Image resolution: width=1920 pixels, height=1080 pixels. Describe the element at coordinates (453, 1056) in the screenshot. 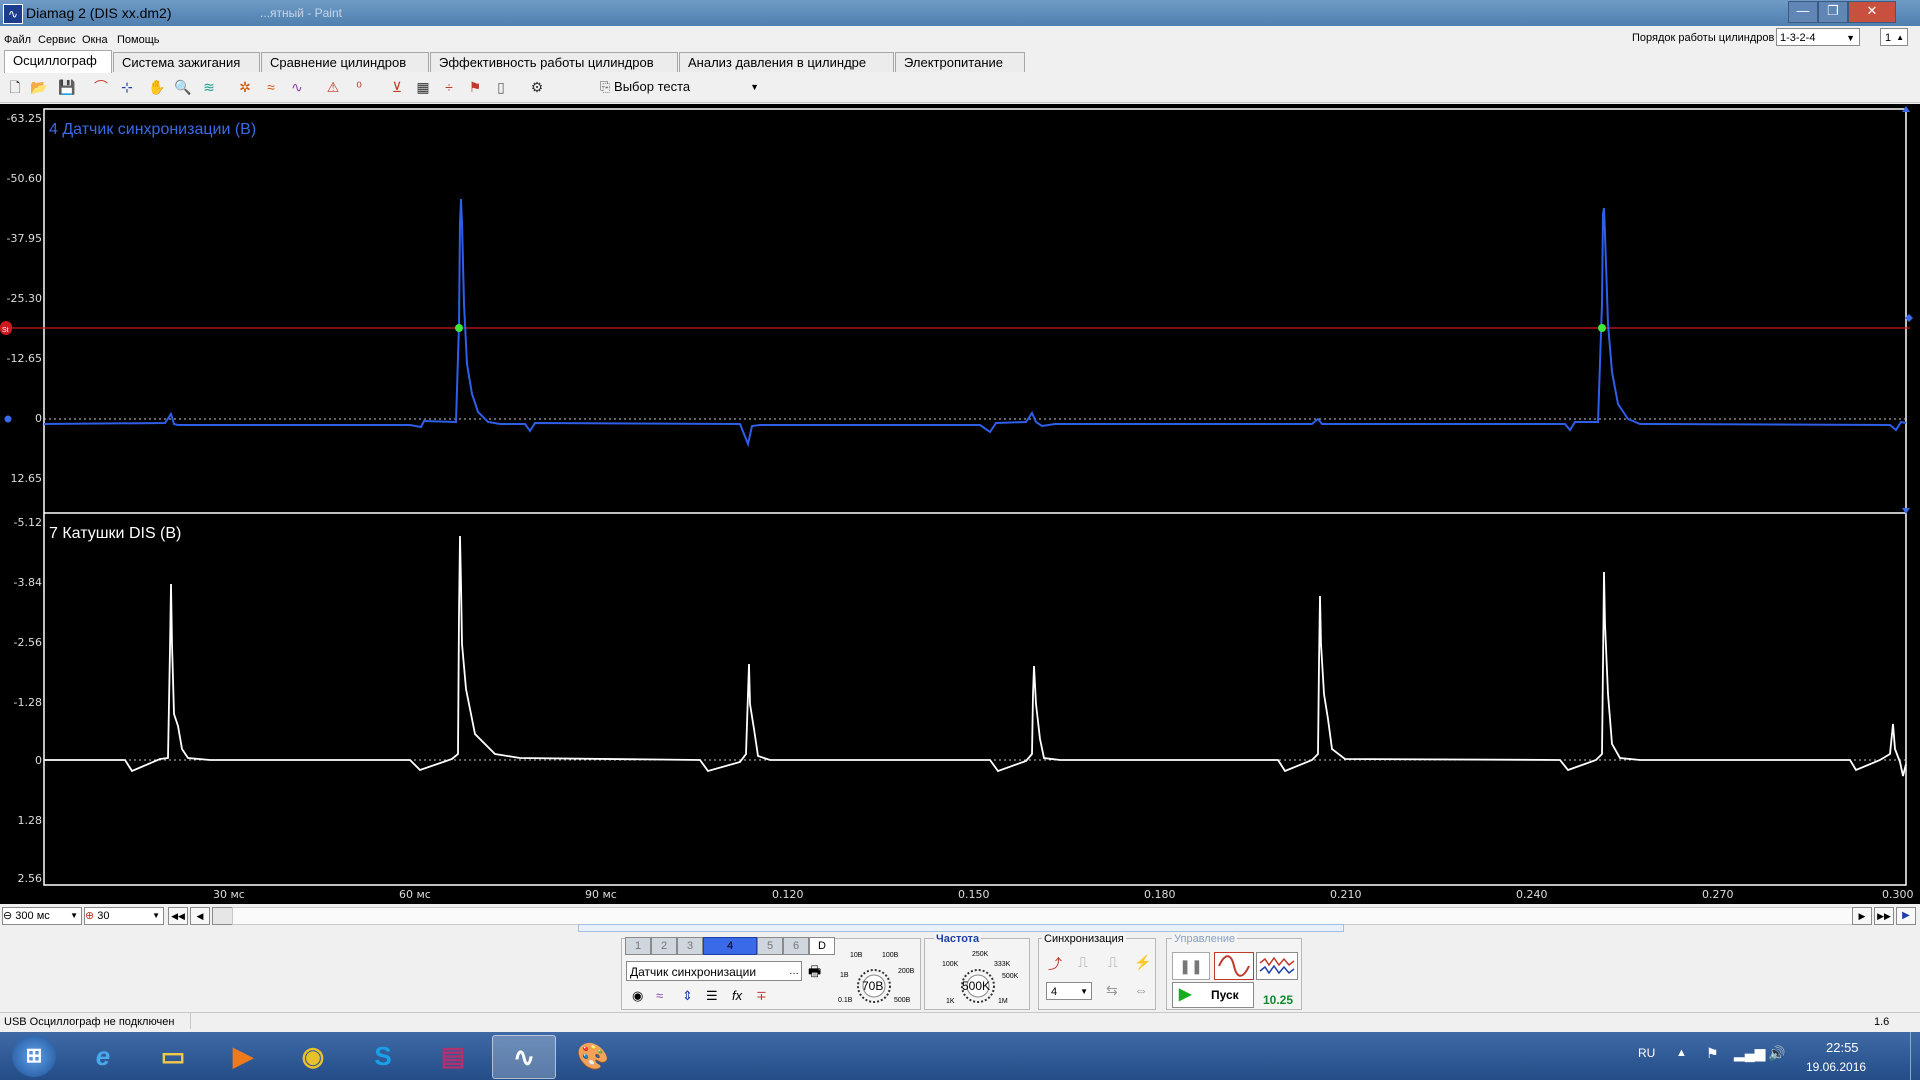

I see `winrar-taskbar-button: ▤` at that location.